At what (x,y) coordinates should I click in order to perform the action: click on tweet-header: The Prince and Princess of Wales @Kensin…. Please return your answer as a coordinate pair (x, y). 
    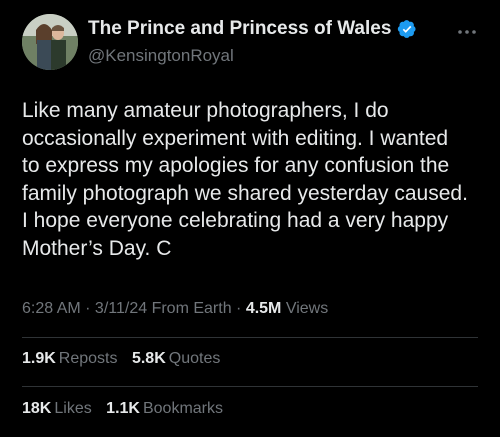
    Looking at the image, I should click on (252, 44).